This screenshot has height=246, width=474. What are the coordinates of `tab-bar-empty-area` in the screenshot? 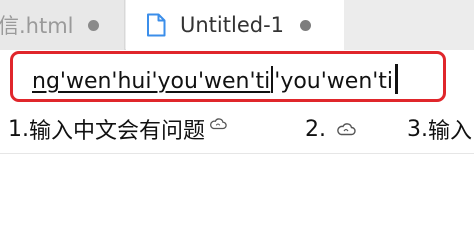 It's located at (409, 25).